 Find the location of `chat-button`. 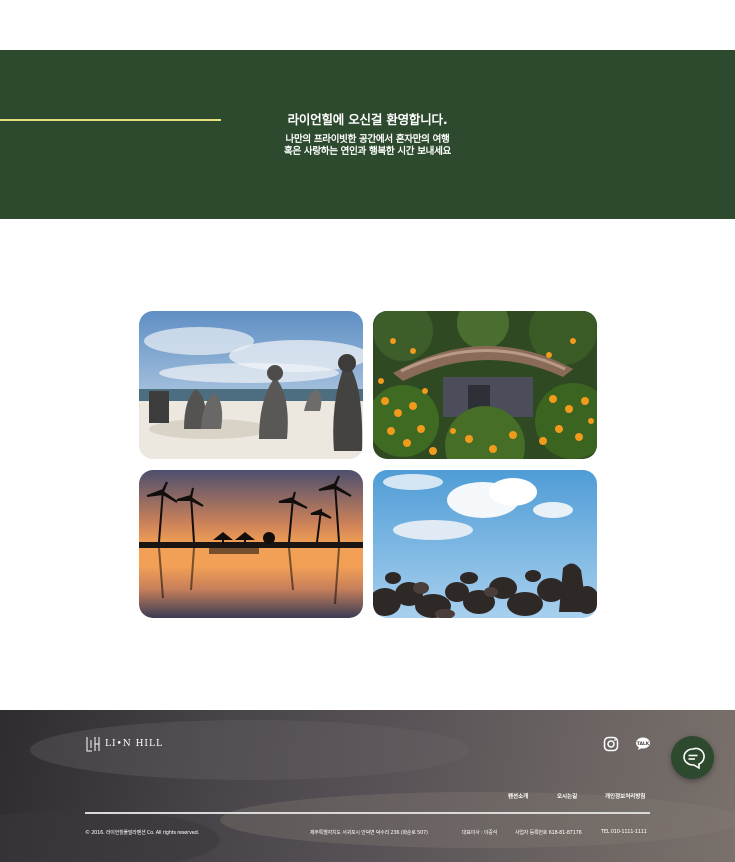

chat-button is located at coordinates (692, 757).